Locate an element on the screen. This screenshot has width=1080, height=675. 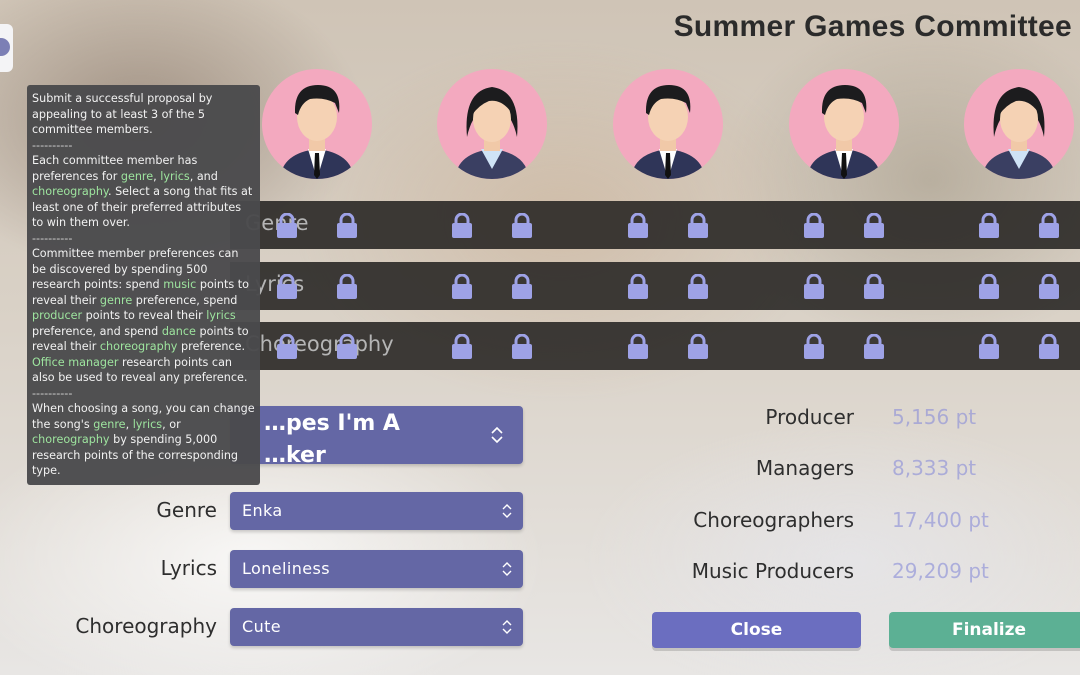
lyrics-value: Loneliness is located at coordinates (286, 568).